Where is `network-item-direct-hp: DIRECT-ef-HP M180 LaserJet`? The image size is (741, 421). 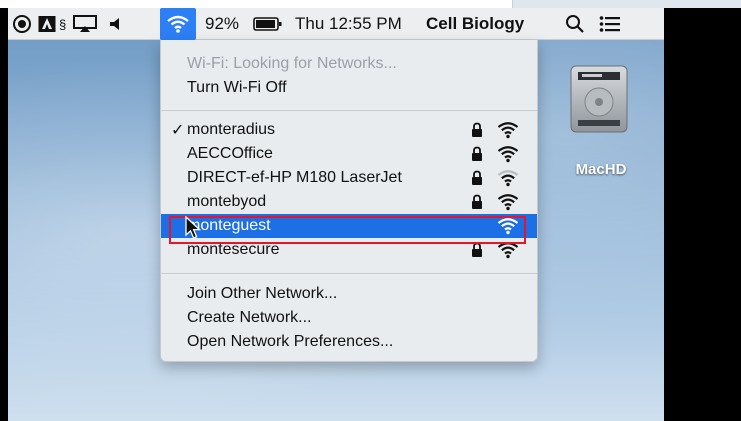 network-item-direct-hp: DIRECT-ef-HP M180 LaserJet is located at coordinates (349, 178).